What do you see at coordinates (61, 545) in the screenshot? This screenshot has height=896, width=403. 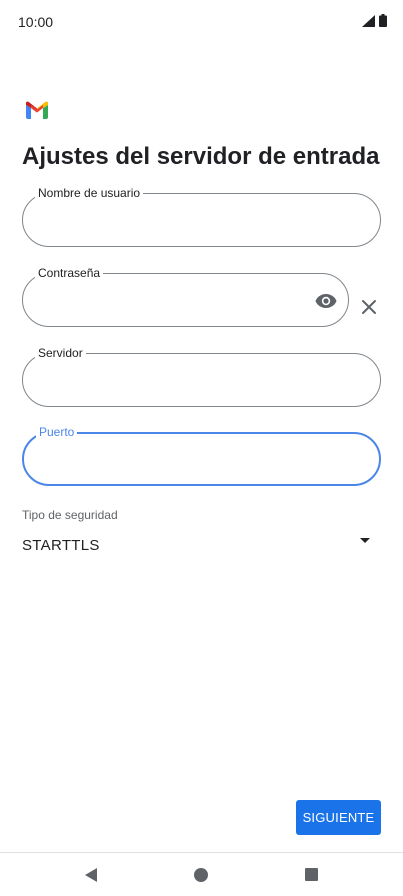 I see `security-type-select: STARTTLS` at bounding box center [61, 545].